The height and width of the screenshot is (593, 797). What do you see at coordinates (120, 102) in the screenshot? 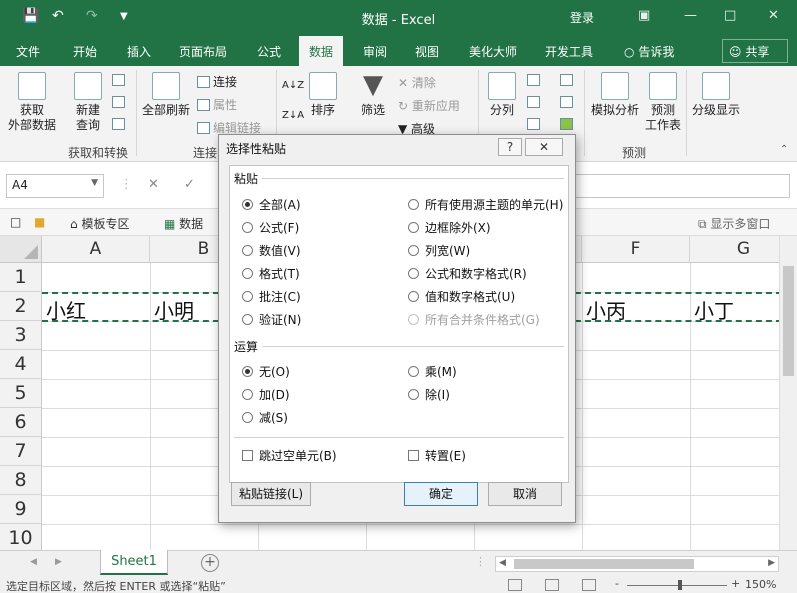
I see `from-table-icon` at bounding box center [120, 102].